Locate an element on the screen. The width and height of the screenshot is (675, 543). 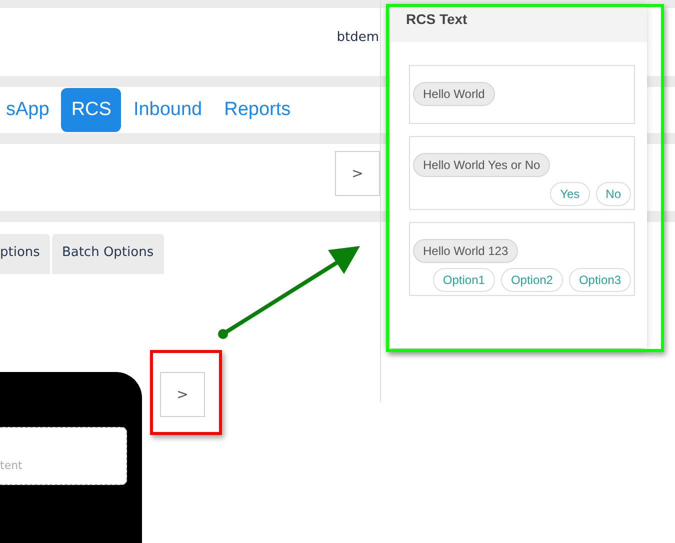
nav-tab: RCS is located at coordinates (91, 110).